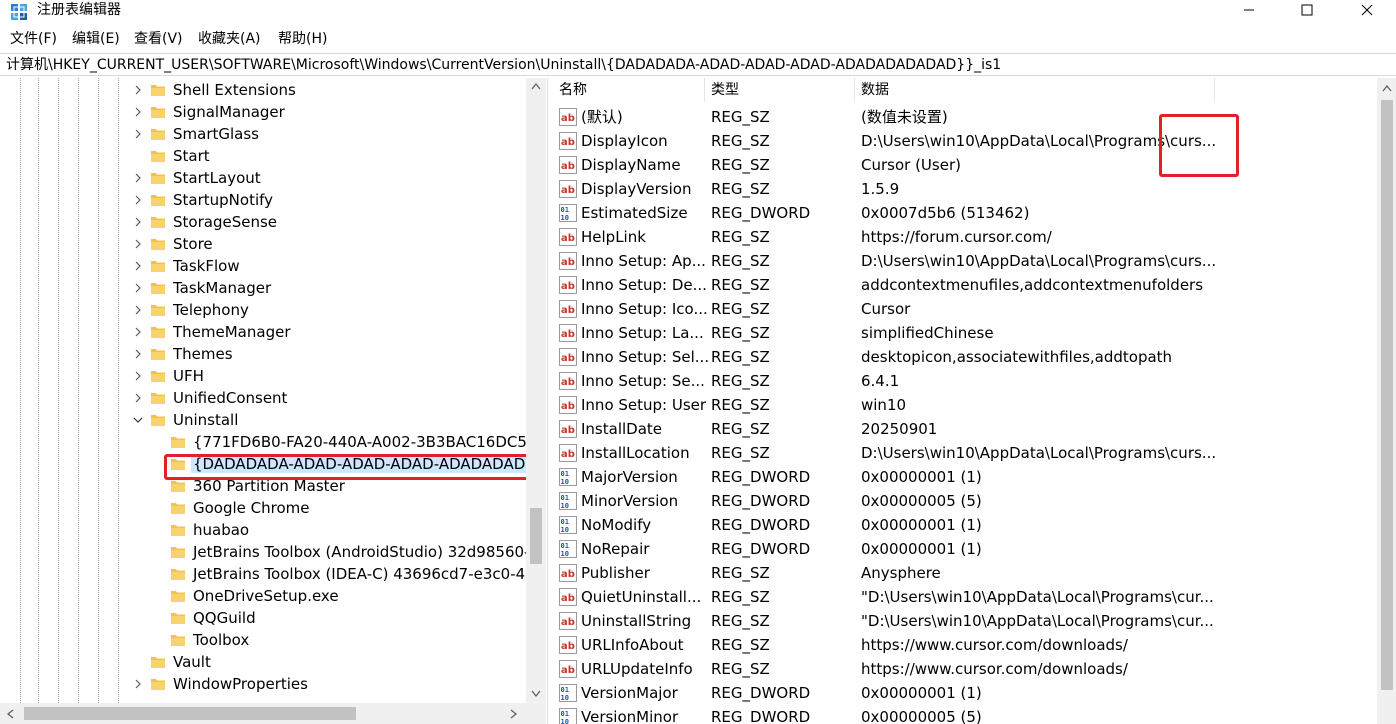  I want to click on value-row: ab InstallDate REG_SZ 20250901, so click(963, 429).